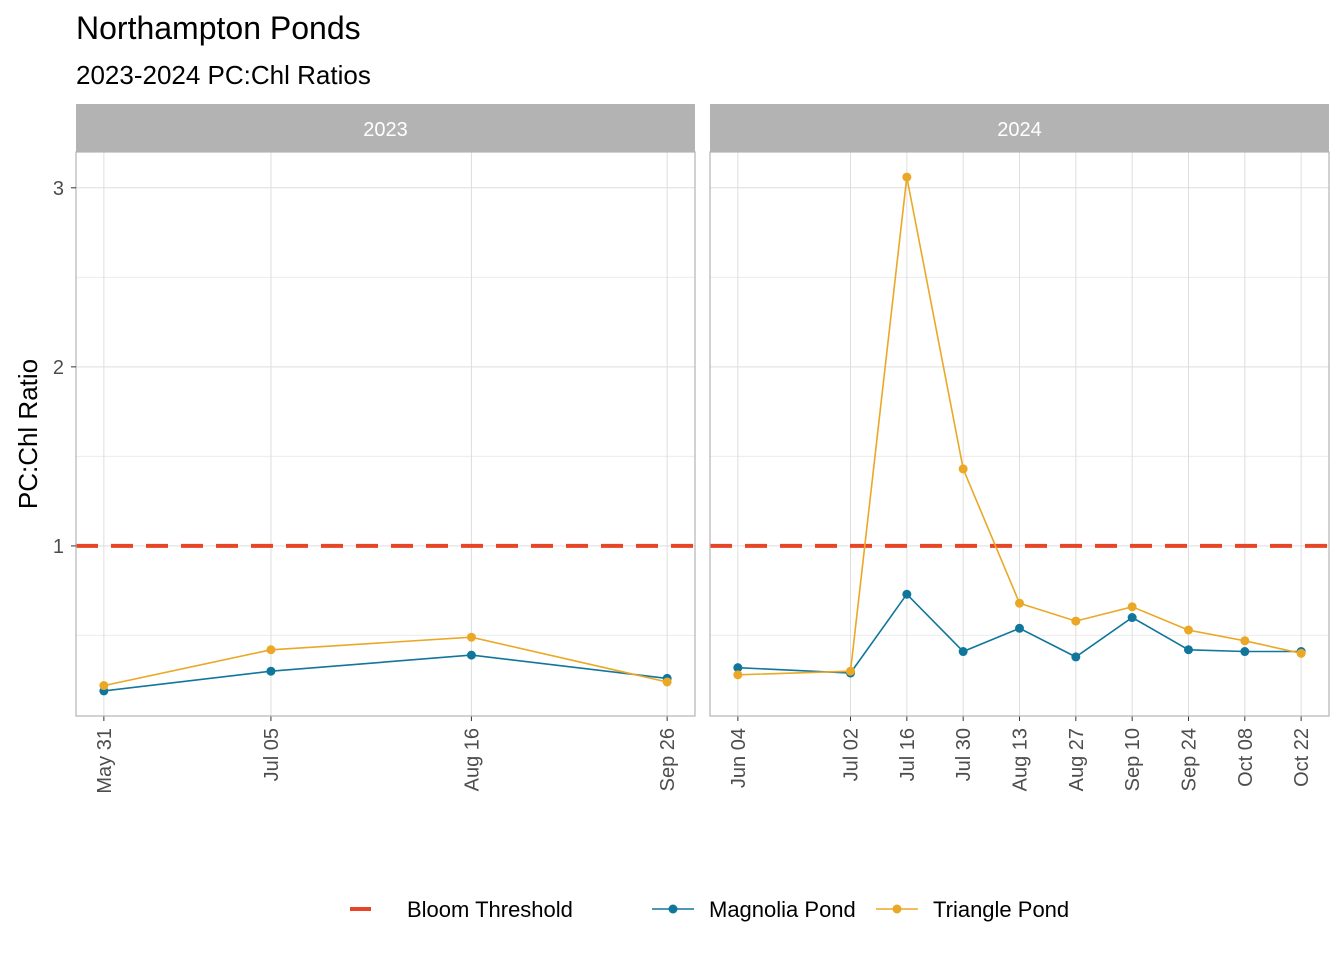 This screenshot has height=960, width=1344. Describe the element at coordinates (385, 130) in the screenshot. I see `facet-strip-label: 2023` at that location.